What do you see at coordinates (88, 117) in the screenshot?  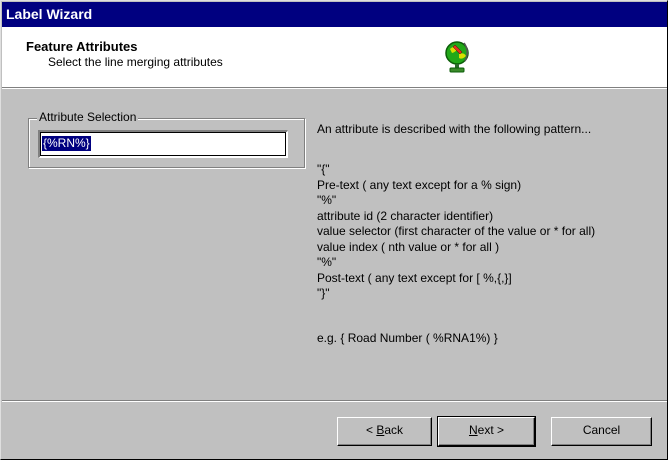 I see `attribute-selection-label: Attribute Selection` at bounding box center [88, 117].